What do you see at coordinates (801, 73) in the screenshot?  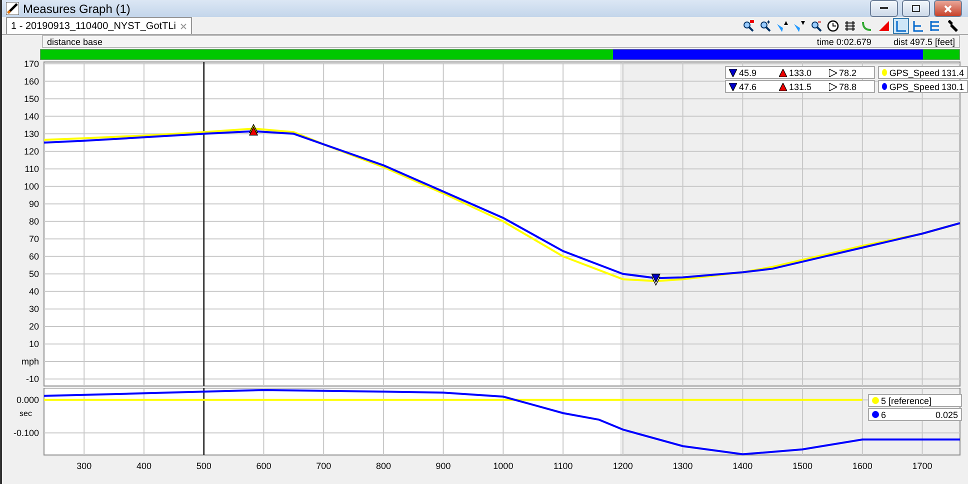 I see `max-value: 133.0` at bounding box center [801, 73].